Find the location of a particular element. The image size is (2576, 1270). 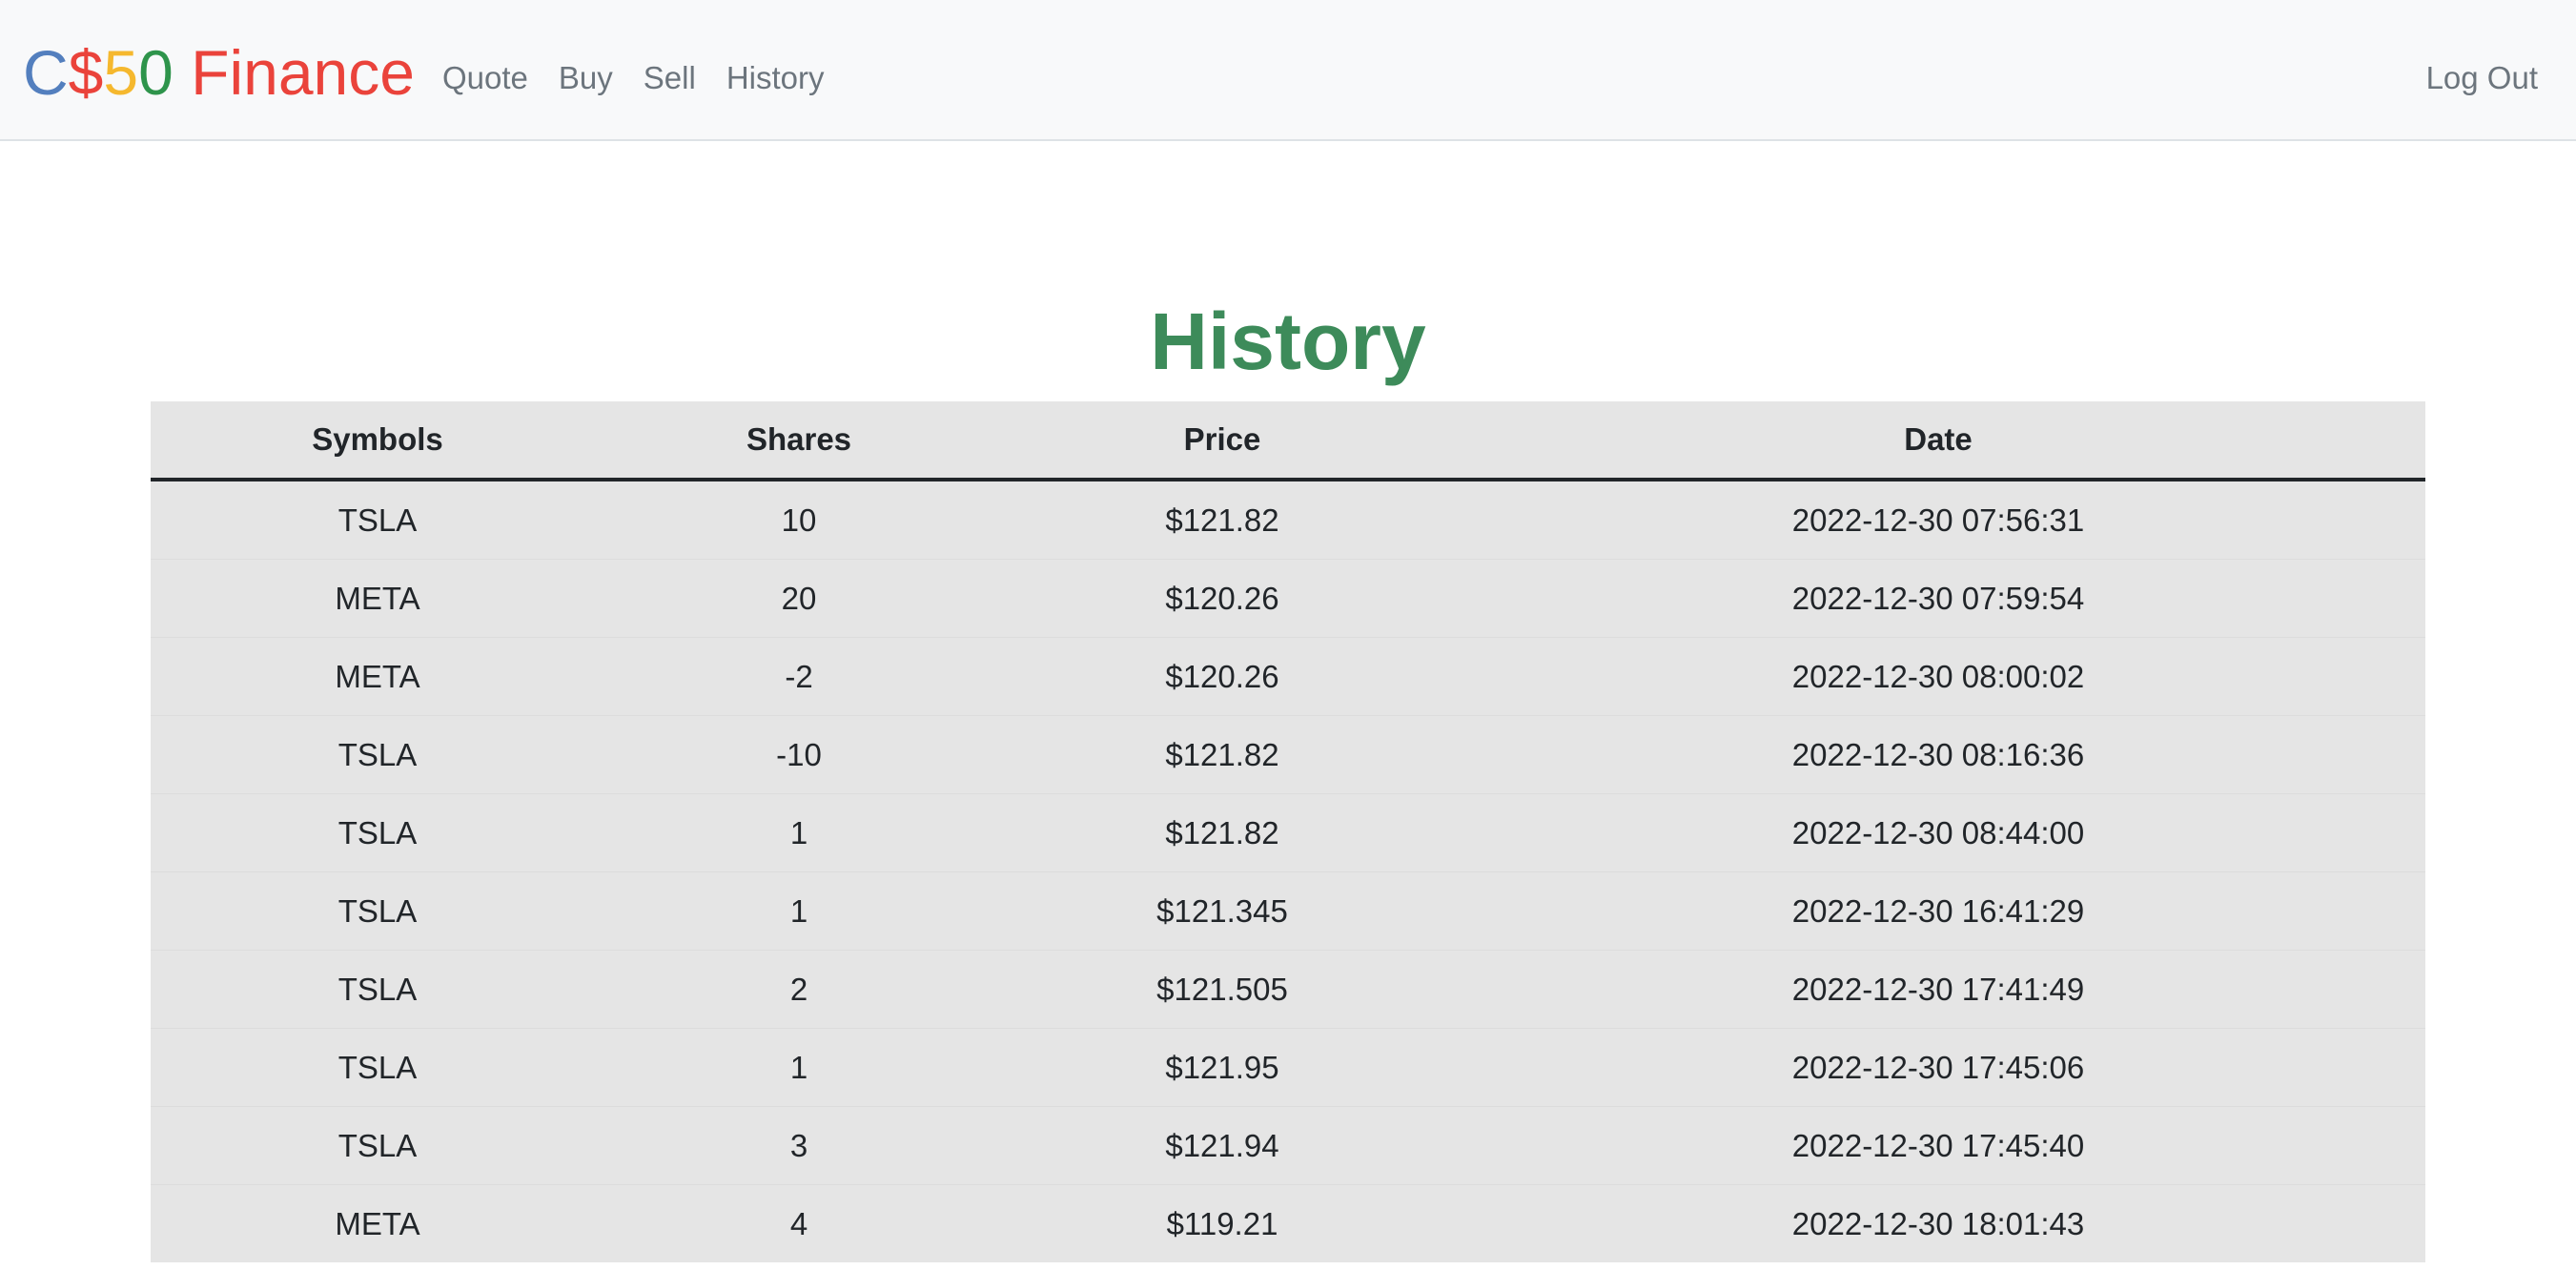

cell-shares: 10 is located at coordinates (798, 519).